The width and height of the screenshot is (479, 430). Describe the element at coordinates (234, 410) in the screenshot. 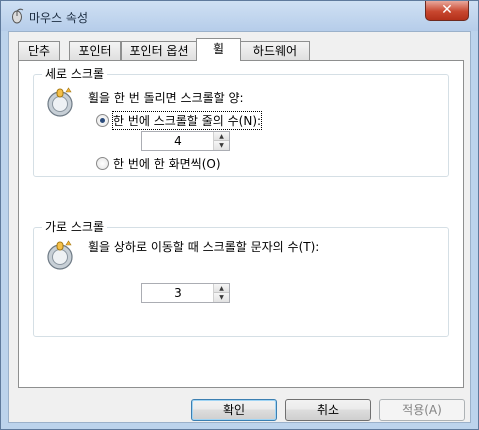

I see `ok-button: 확인` at that location.